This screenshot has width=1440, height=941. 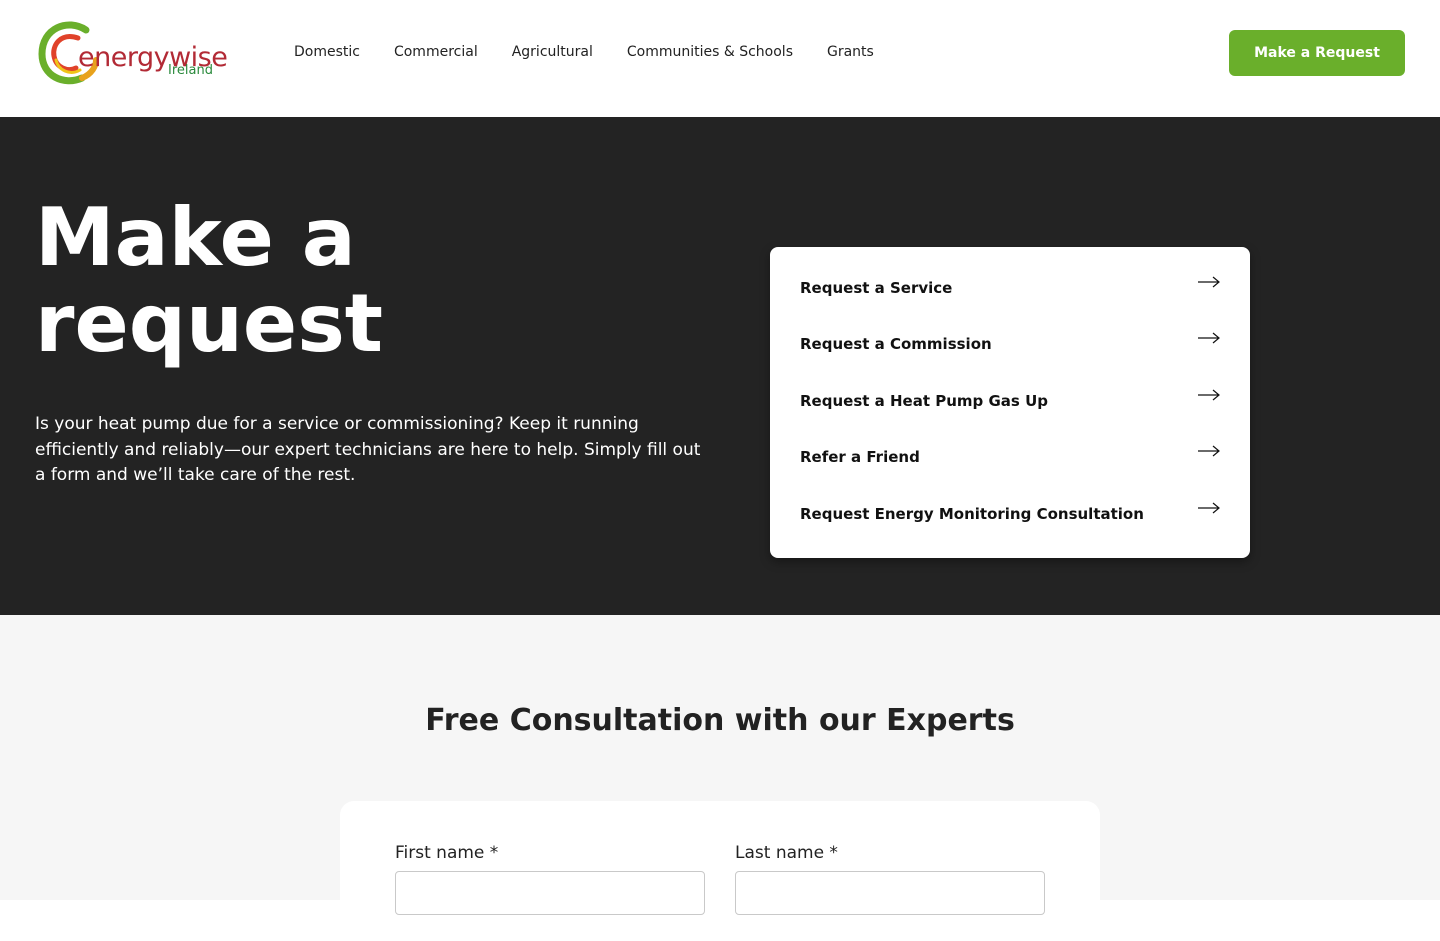 I want to click on consultation-form: First name * Last name *, so click(x=720, y=871).